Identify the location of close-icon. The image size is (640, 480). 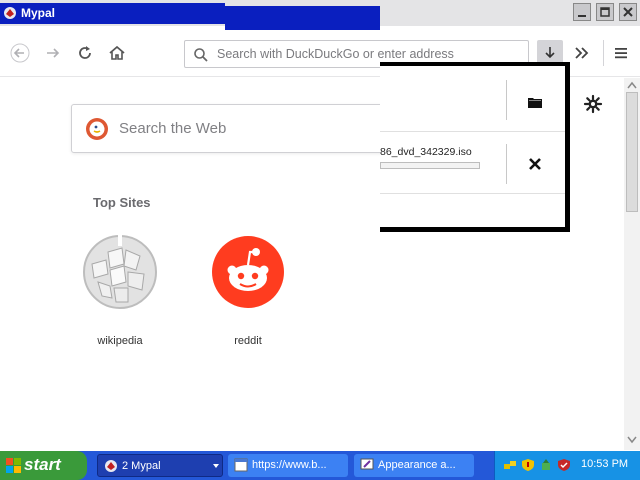
(628, 12).